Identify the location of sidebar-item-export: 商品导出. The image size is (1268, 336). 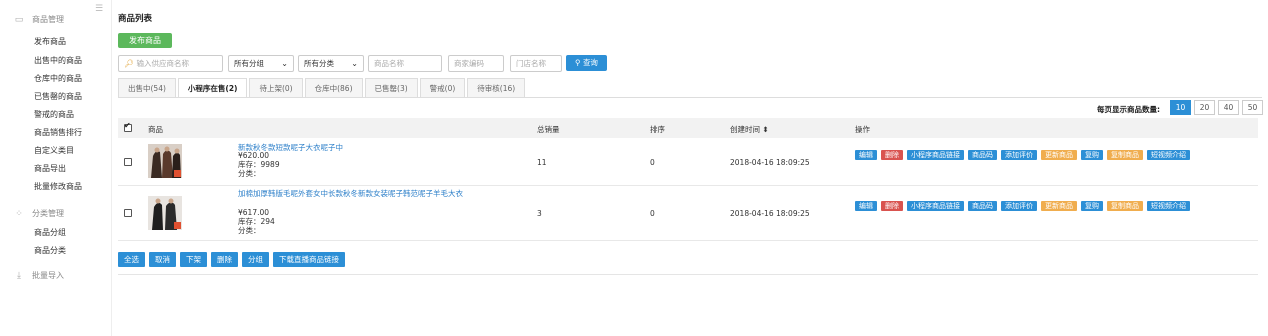
(50, 168).